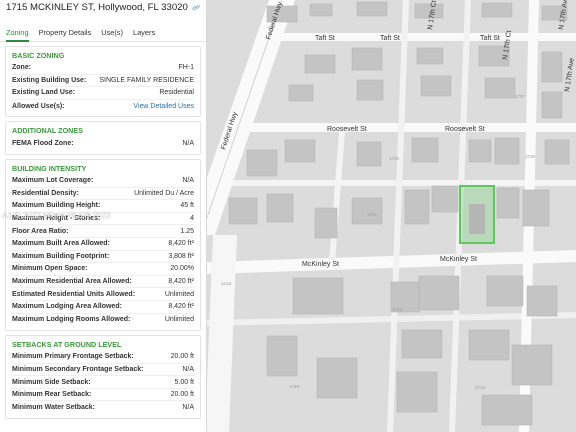 Image resolution: width=576 pixels, height=432 pixels. I want to click on section-title: SETBACKS AT GROUND LEVEL, so click(67, 345).